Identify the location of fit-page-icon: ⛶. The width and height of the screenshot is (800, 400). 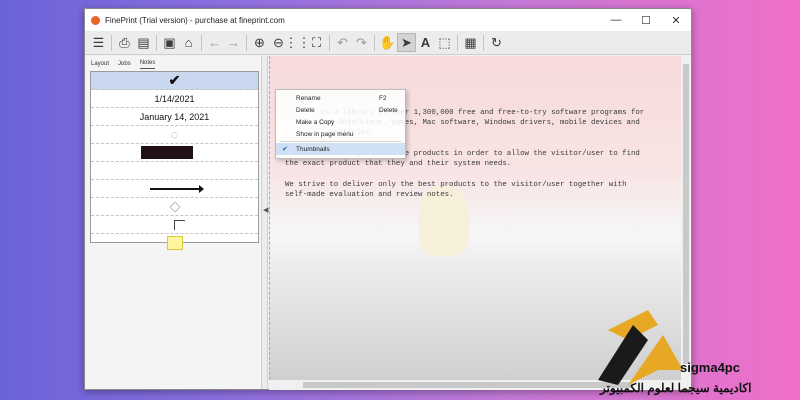
(316, 42).